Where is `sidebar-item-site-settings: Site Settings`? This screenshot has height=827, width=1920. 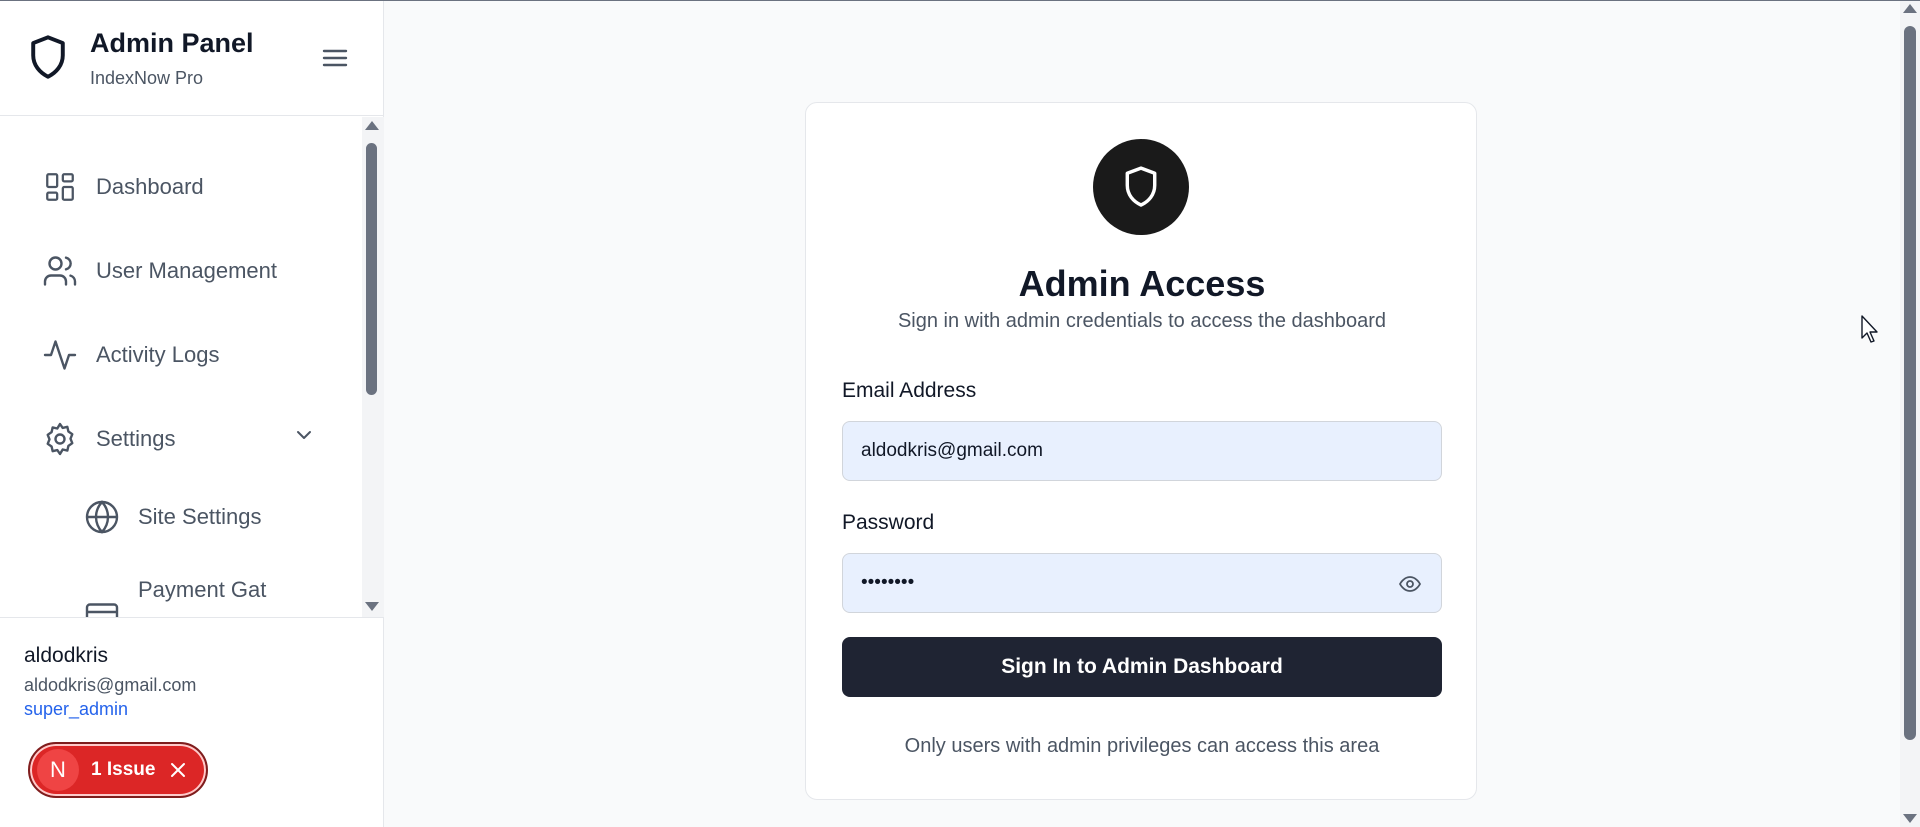 sidebar-item-site-settings: Site Settings is located at coordinates (172, 517).